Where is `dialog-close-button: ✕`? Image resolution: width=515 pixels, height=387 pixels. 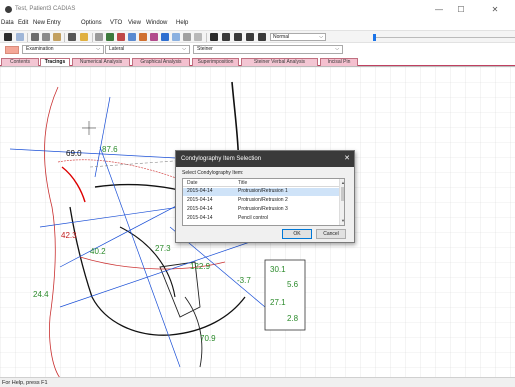 dialog-close-button: ✕ is located at coordinates (347, 159).